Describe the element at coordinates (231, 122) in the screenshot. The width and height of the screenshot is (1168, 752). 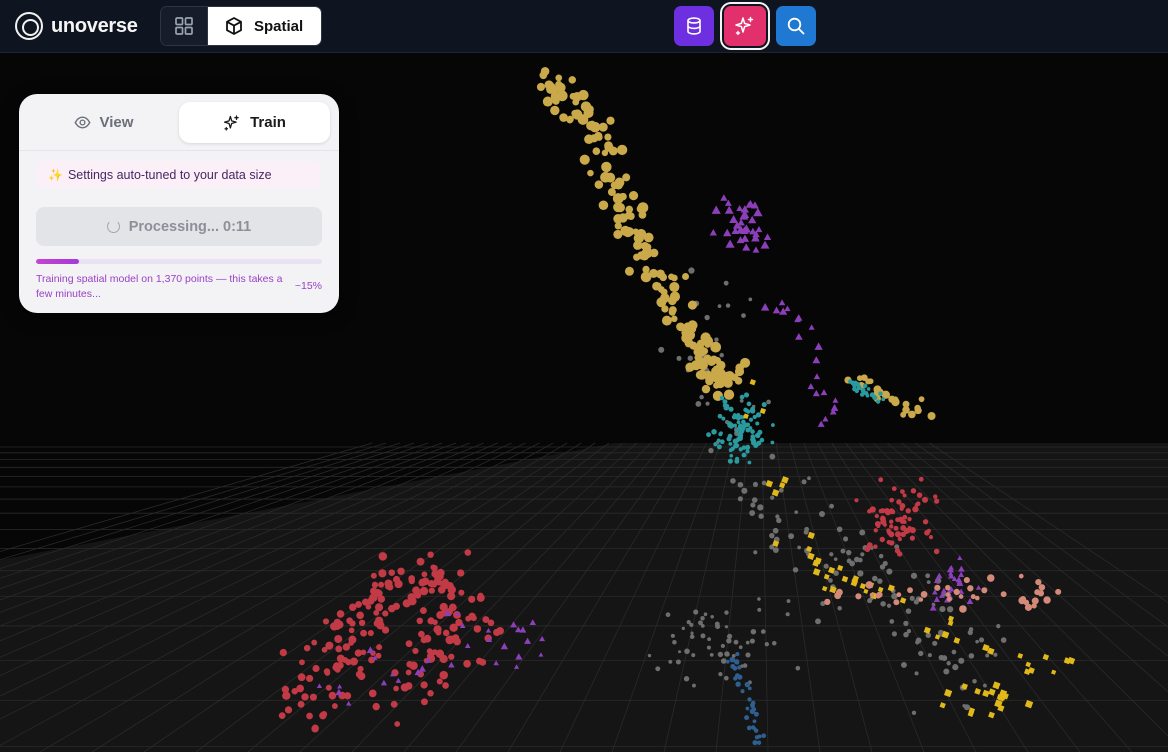
I see `sparkles-icon` at that location.